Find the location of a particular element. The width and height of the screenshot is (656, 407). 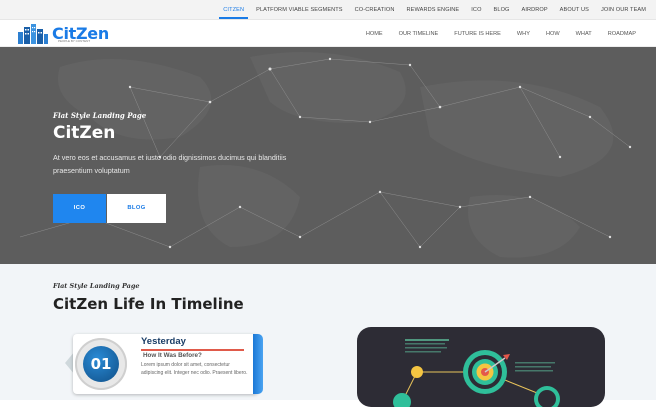

nav-ico: ICO is located at coordinates (476, 10).